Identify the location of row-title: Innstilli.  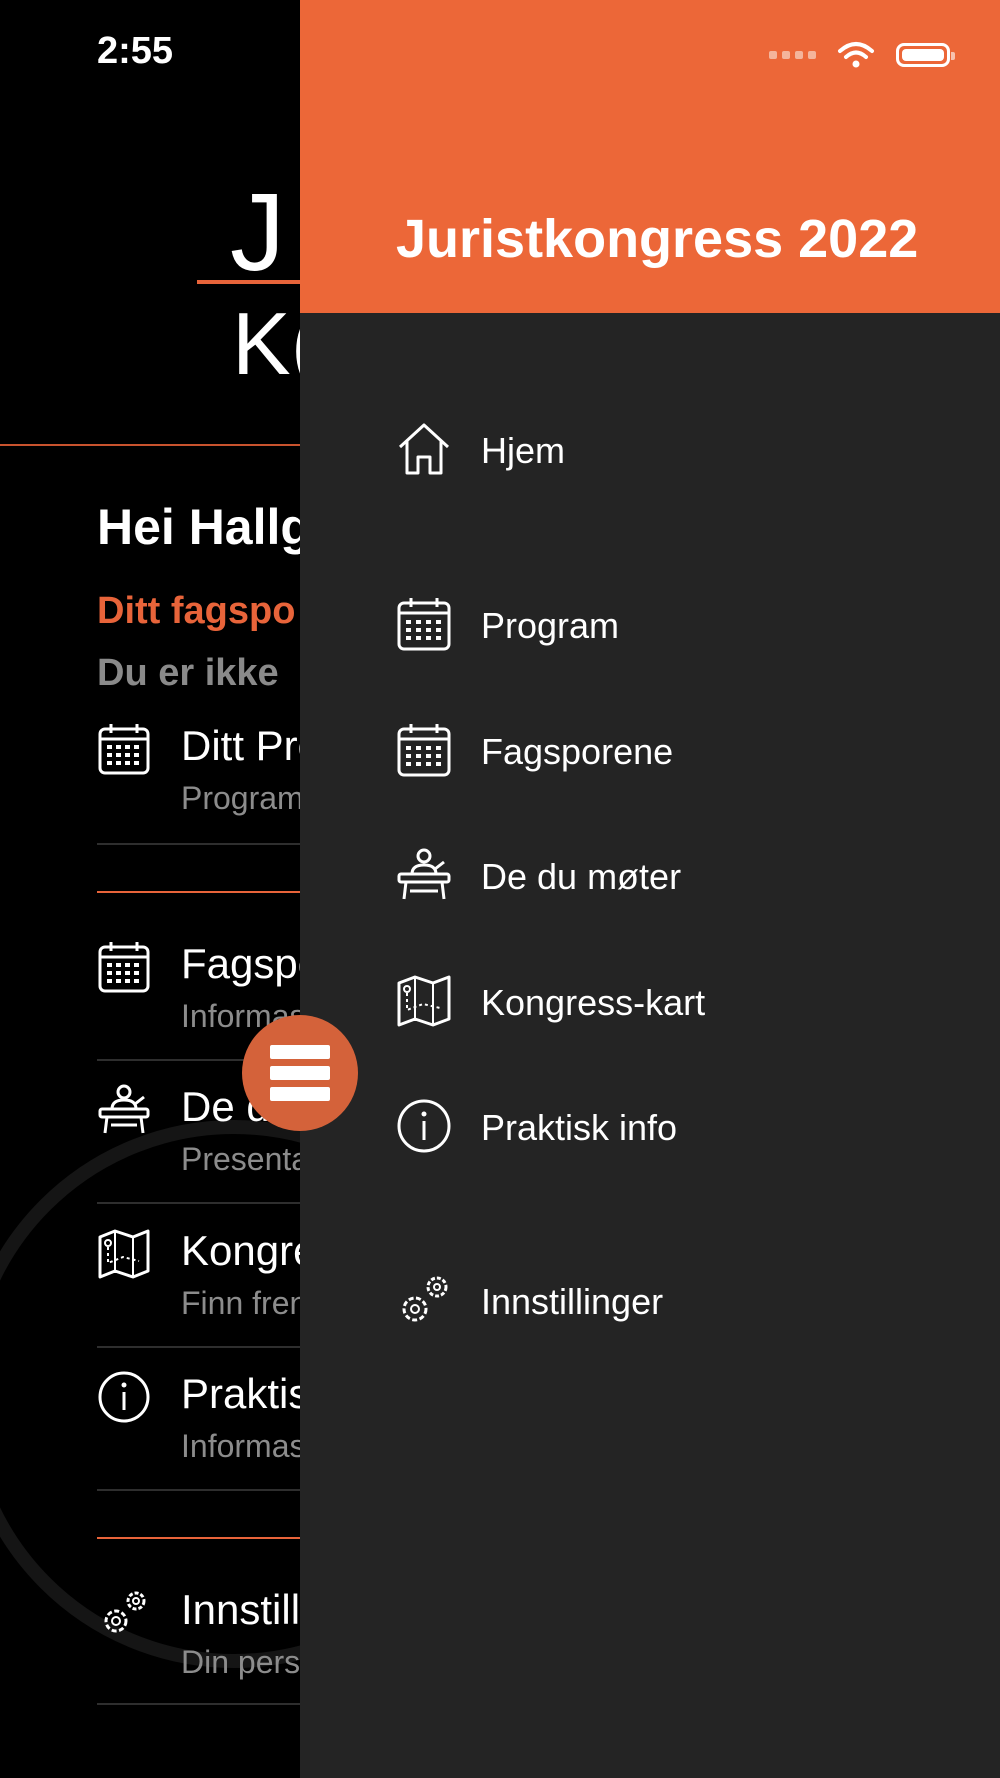
(245, 1609).